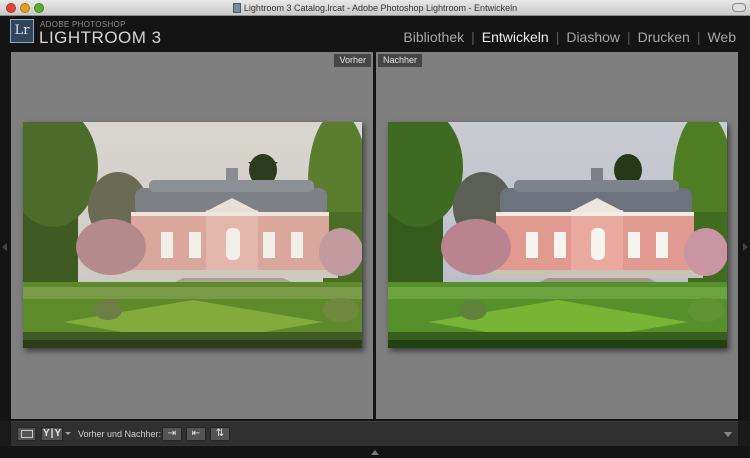 This screenshot has width=750, height=458. I want to click on lightroom-logo: Lr, so click(22, 31).